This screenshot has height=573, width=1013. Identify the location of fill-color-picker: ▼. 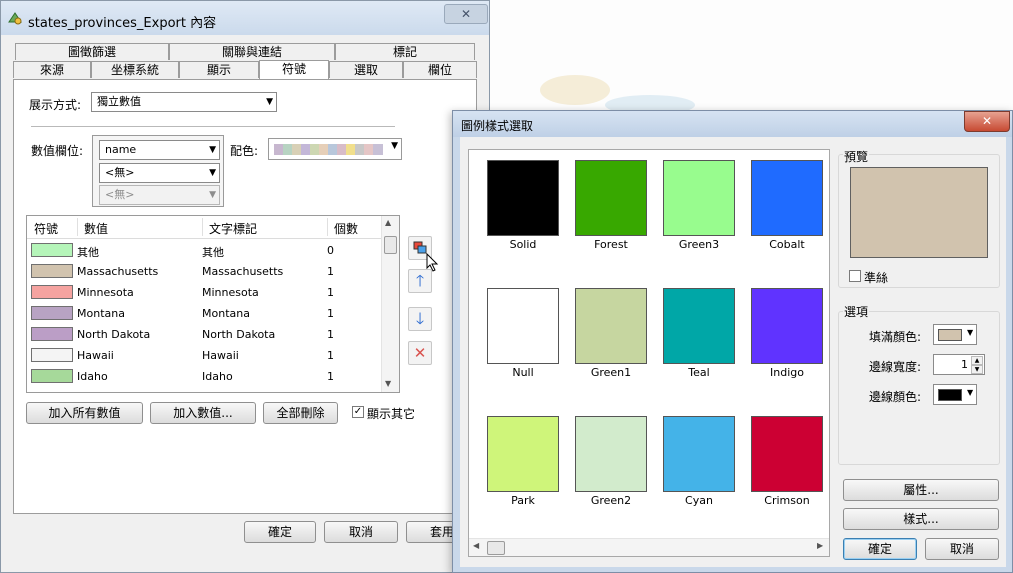
(955, 334).